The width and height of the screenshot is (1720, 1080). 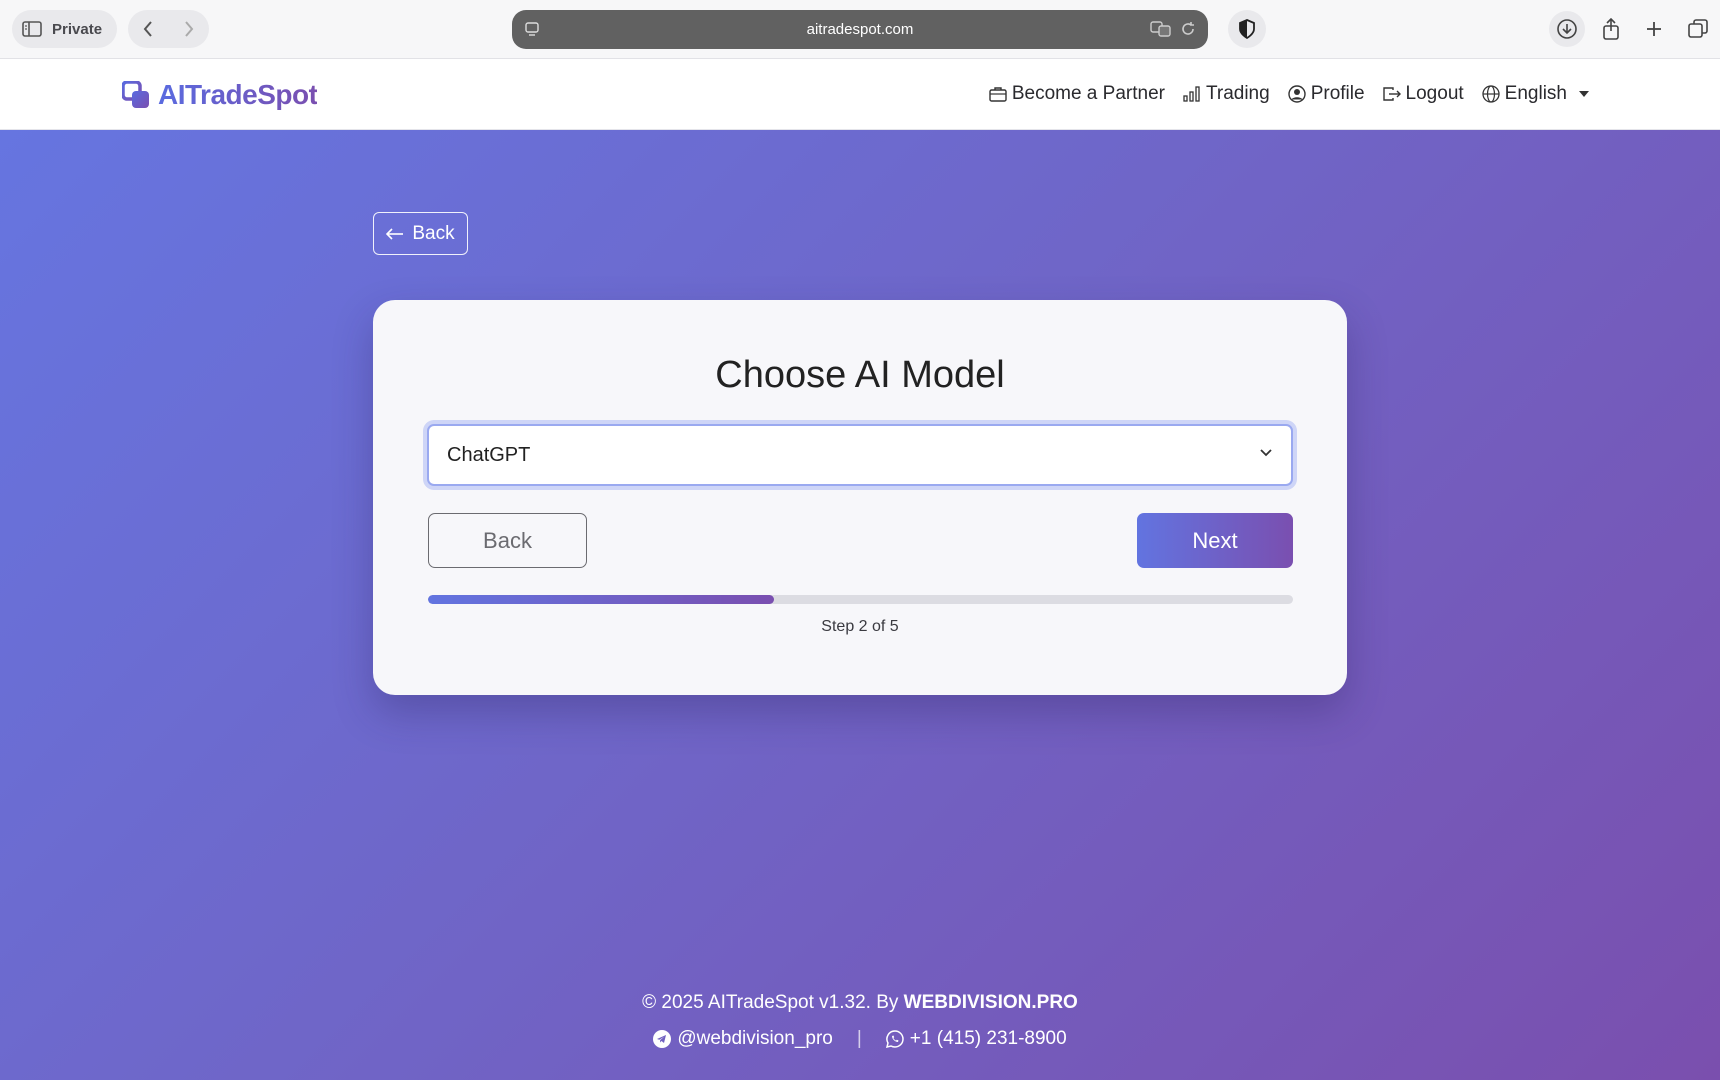 What do you see at coordinates (860, 599) in the screenshot?
I see `progress-bar` at bounding box center [860, 599].